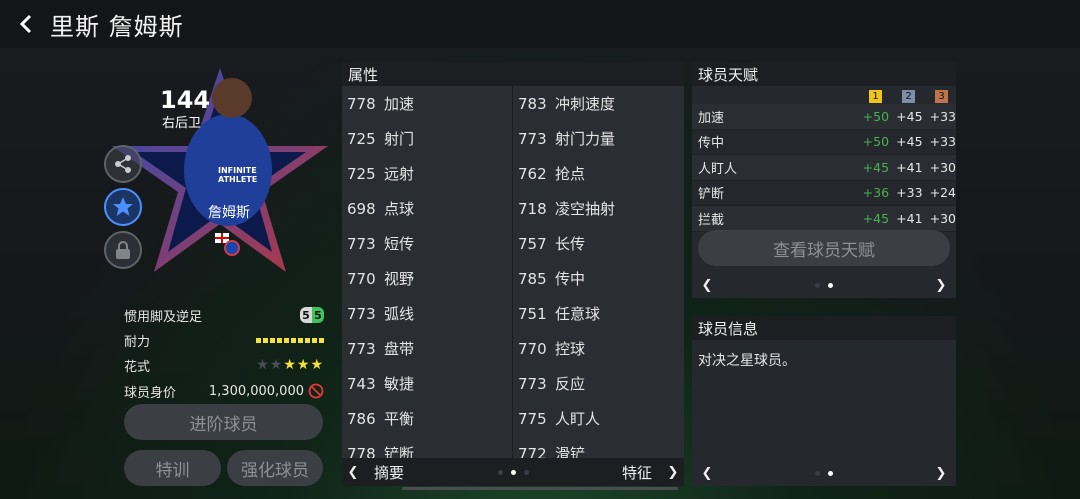  I want to click on attribute-row: 698 点球 718 凌空抽射, so click(513, 208).